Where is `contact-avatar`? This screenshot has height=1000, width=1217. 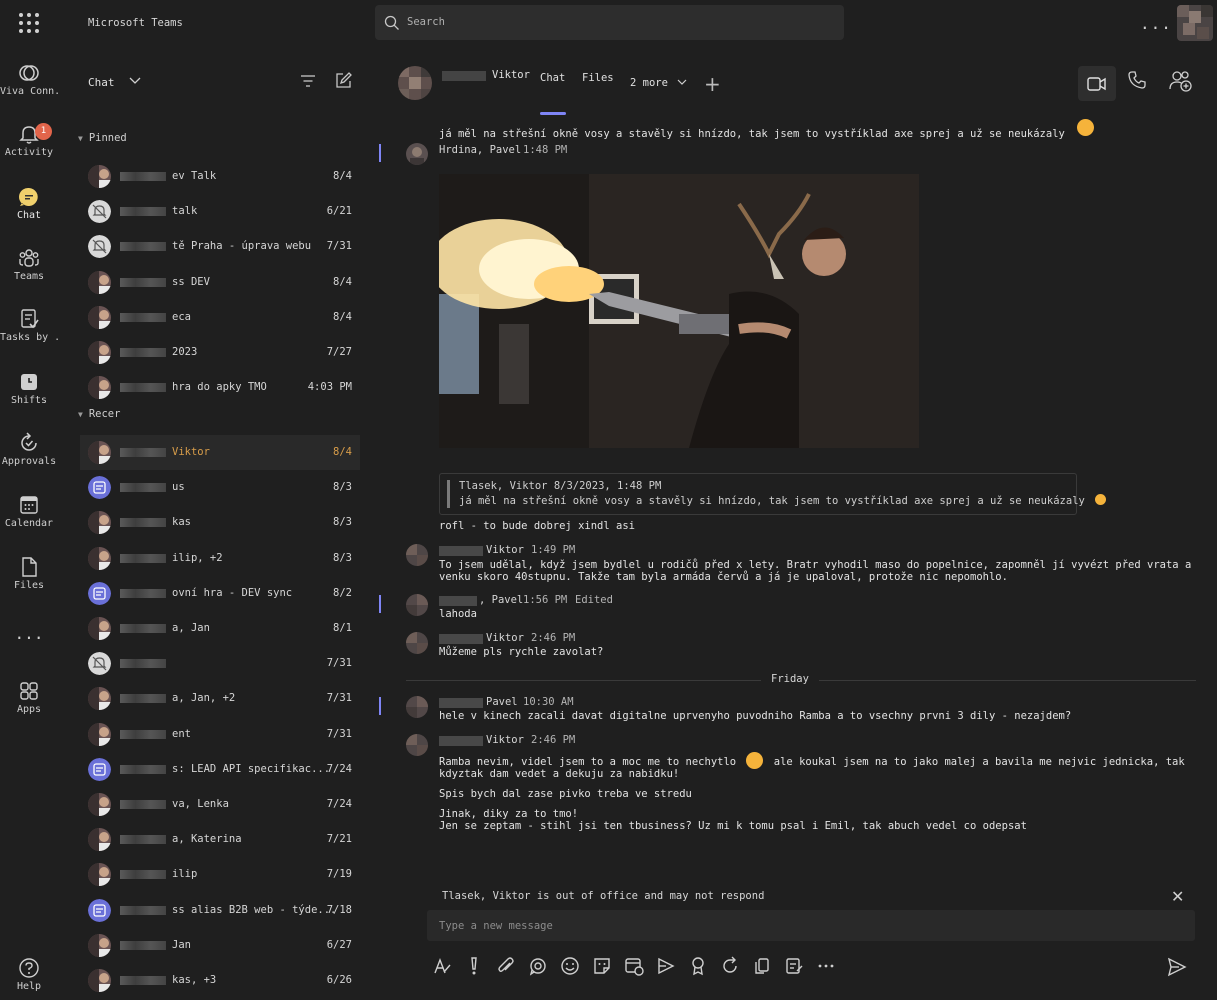 contact-avatar is located at coordinates (415, 83).